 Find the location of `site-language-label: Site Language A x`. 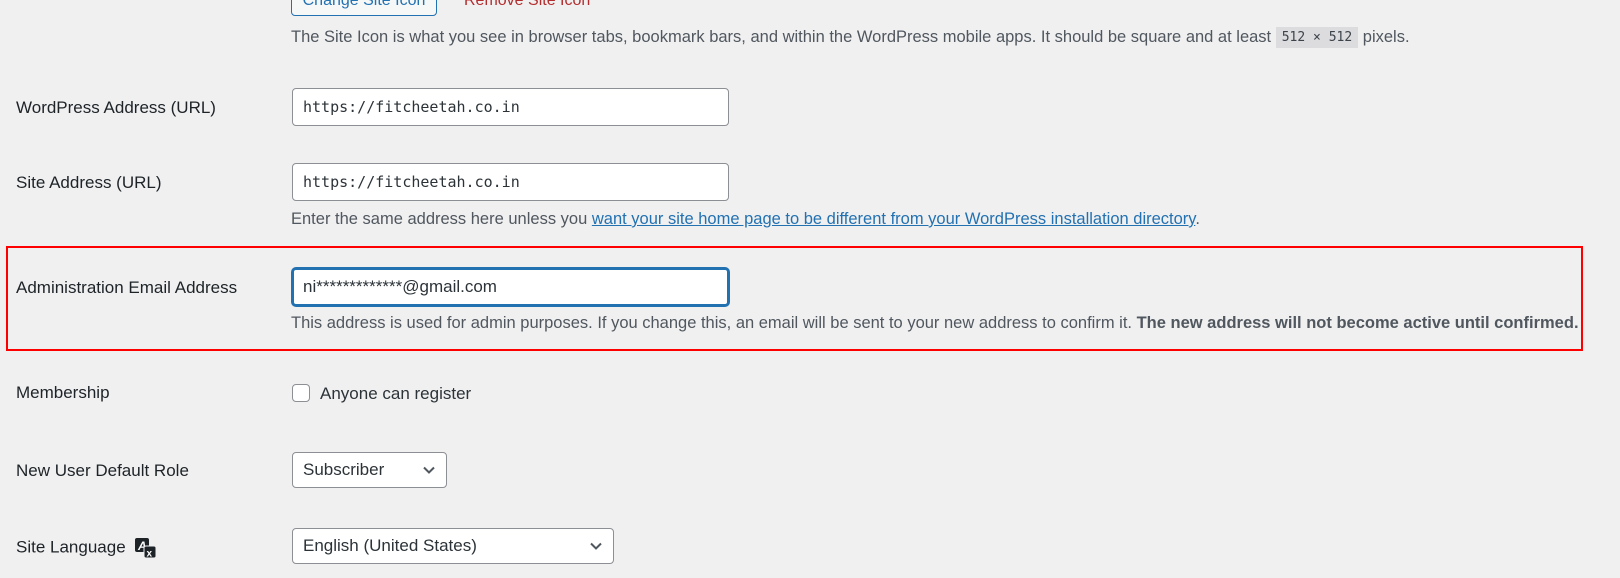

site-language-label: Site Language A x is located at coordinates (87, 548).